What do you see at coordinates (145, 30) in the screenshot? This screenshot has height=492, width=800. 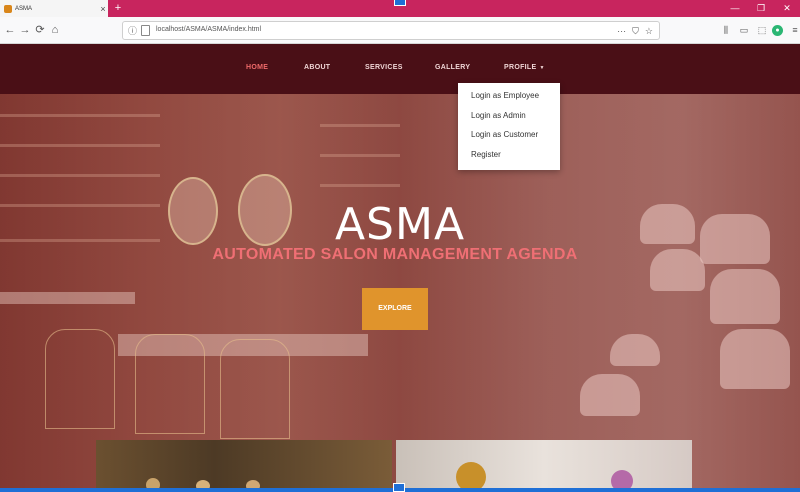 I see `page-icon` at bounding box center [145, 30].